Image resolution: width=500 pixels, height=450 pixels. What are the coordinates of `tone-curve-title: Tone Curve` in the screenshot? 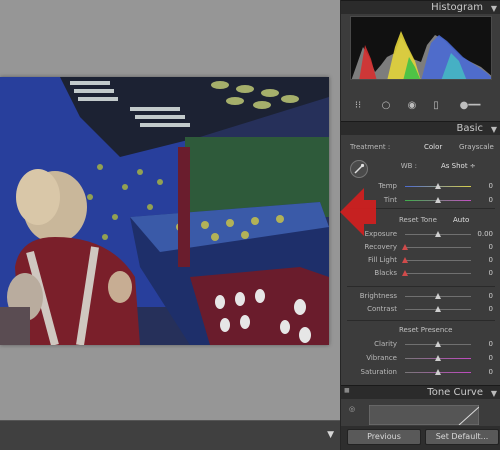 It's located at (455, 392).